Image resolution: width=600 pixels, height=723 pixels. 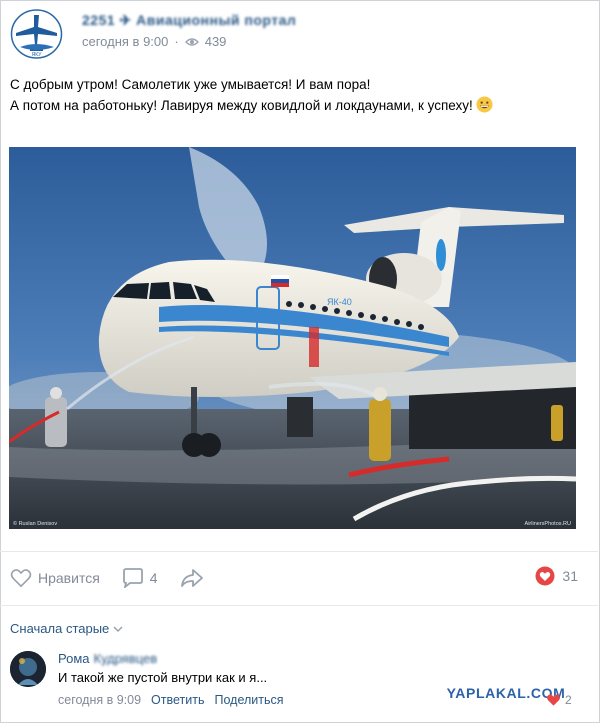 I want to click on comments-count: 4, so click(x=153, y=578).